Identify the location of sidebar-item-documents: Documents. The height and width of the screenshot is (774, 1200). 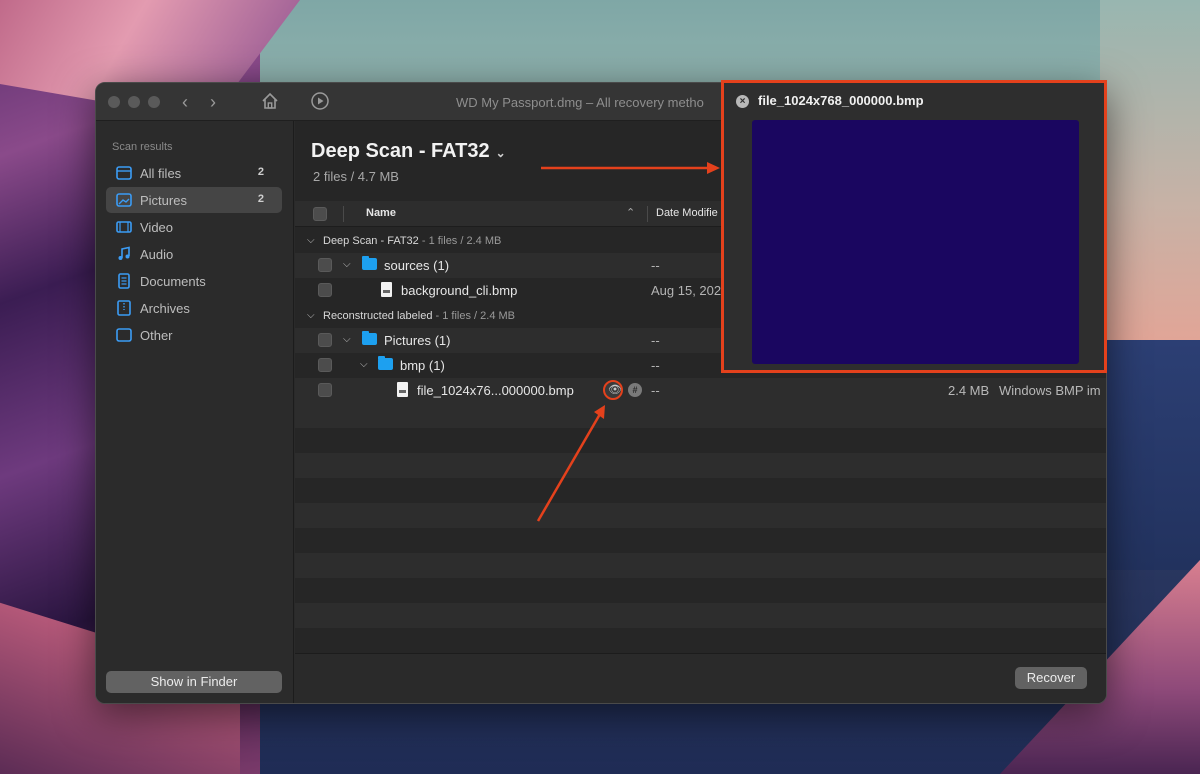
(194, 281).